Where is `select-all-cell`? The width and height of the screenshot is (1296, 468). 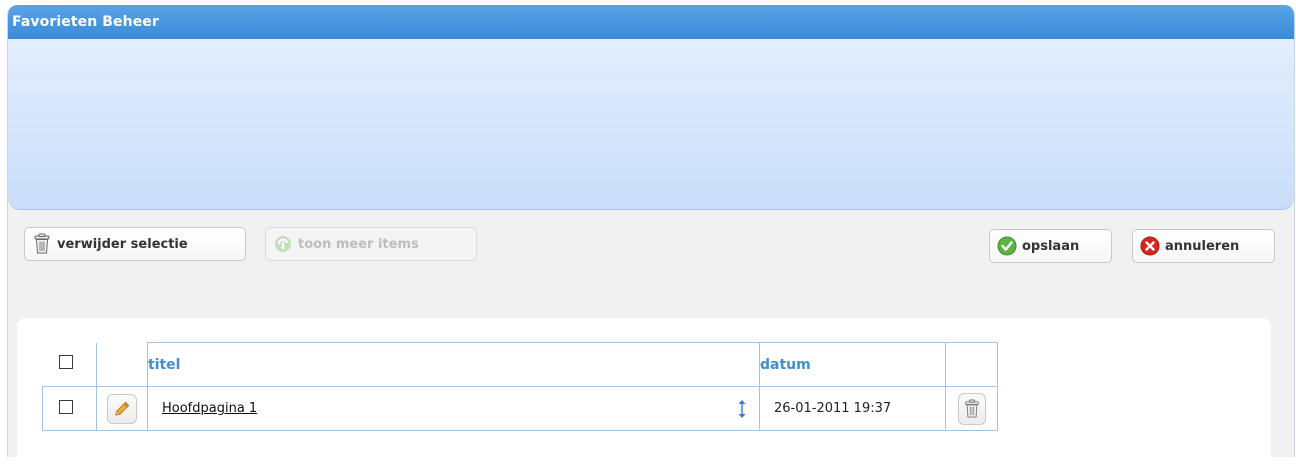
select-all-cell is located at coordinates (69, 364).